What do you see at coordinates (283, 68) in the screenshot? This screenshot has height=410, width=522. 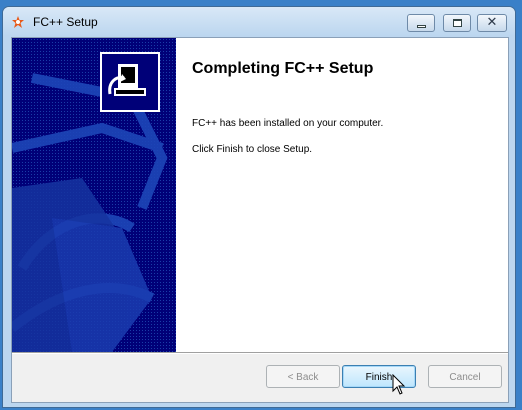 I see `page-title: Completing FC++ Setup` at bounding box center [283, 68].